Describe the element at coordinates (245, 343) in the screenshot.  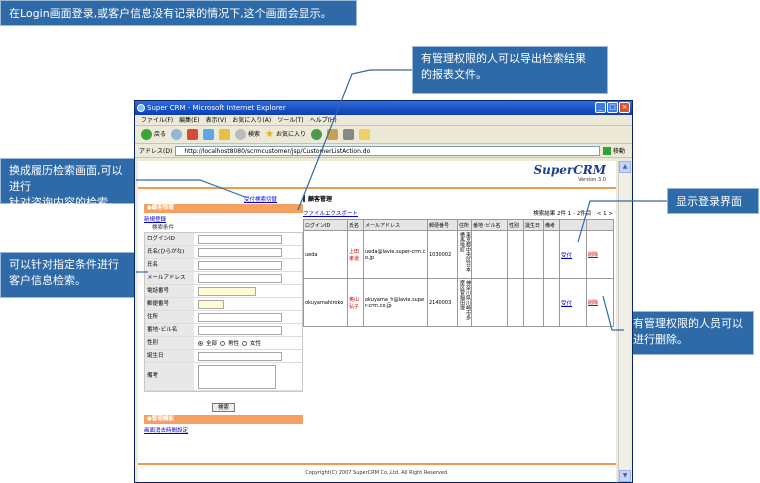
I see `gender-female-radio` at that location.